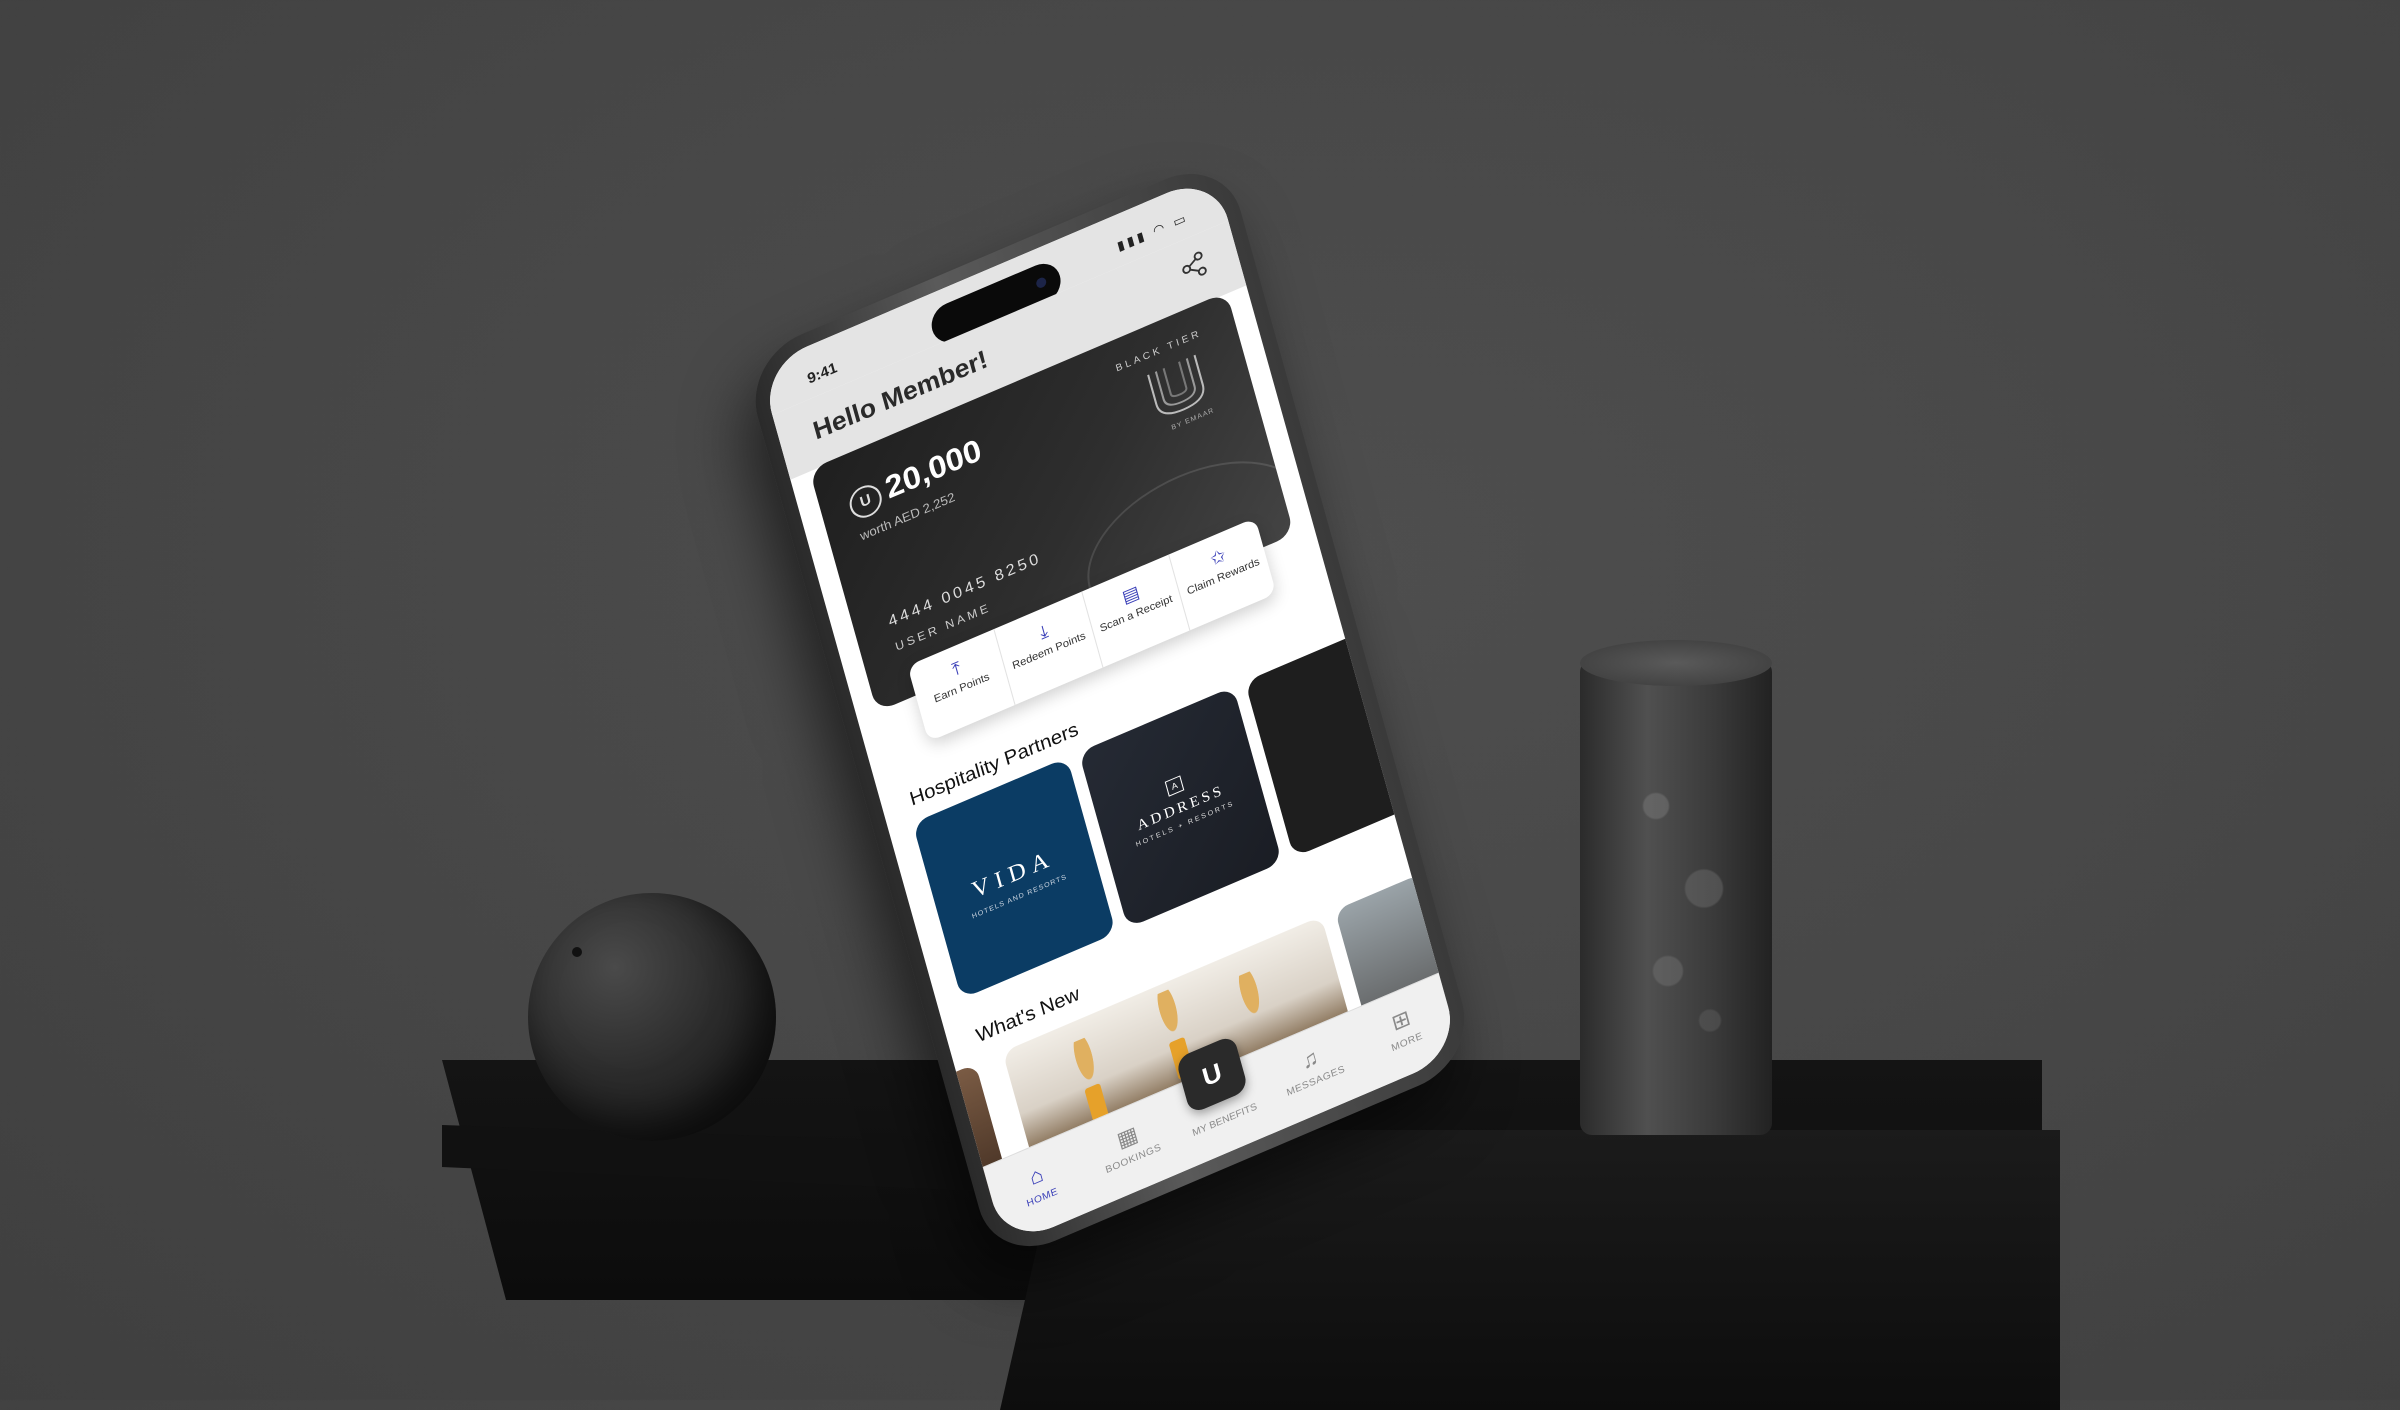  What do you see at coordinates (1180, 807) in the screenshot?
I see `partner-card-address: A ADDRESS HOTELS + RESORTS` at bounding box center [1180, 807].